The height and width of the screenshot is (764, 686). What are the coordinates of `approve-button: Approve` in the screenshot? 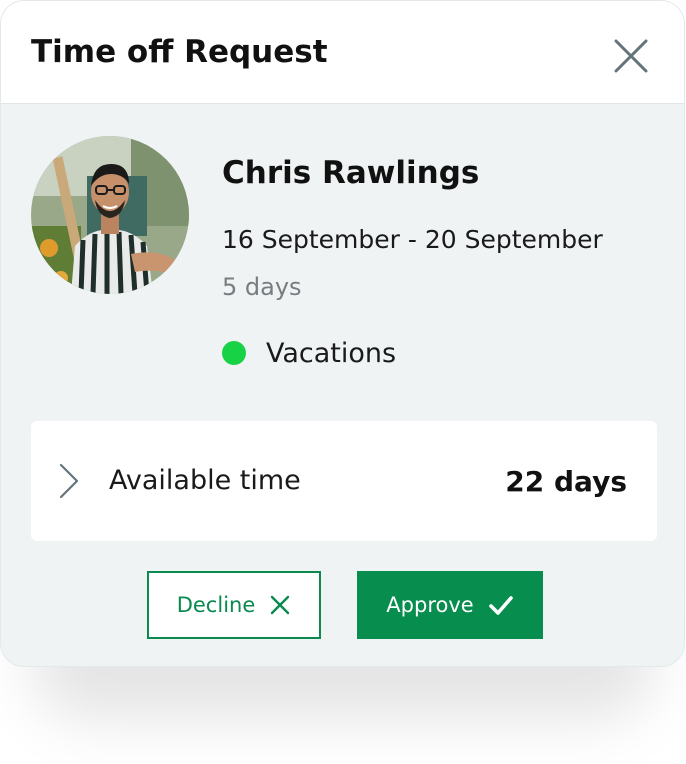 It's located at (450, 605).